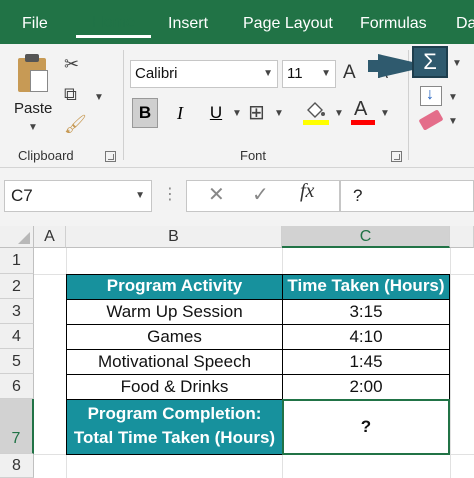 This screenshot has width=474, height=478. Describe the element at coordinates (256, 112) in the screenshot. I see `borders-icon: ⊞` at that location.